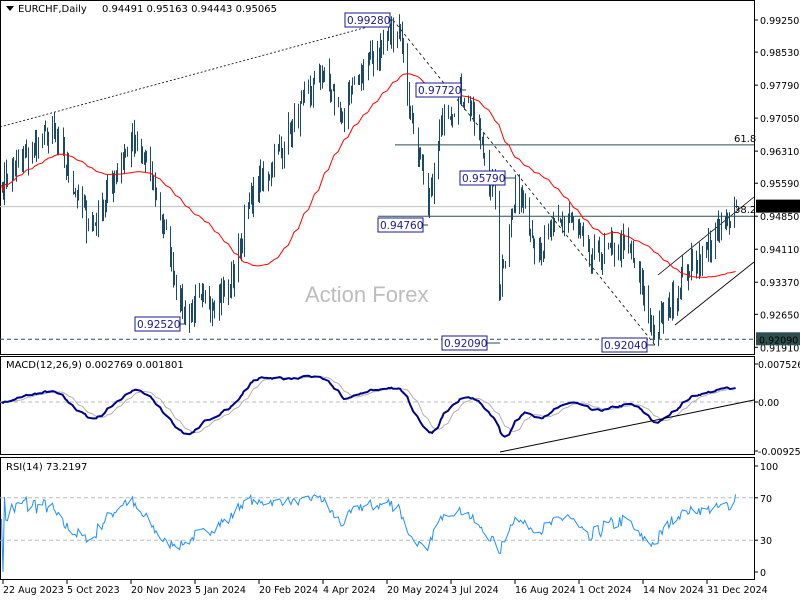  What do you see at coordinates (46, 467) in the screenshot?
I see `rsi-title: RSI(14) 73.2197` at bounding box center [46, 467].